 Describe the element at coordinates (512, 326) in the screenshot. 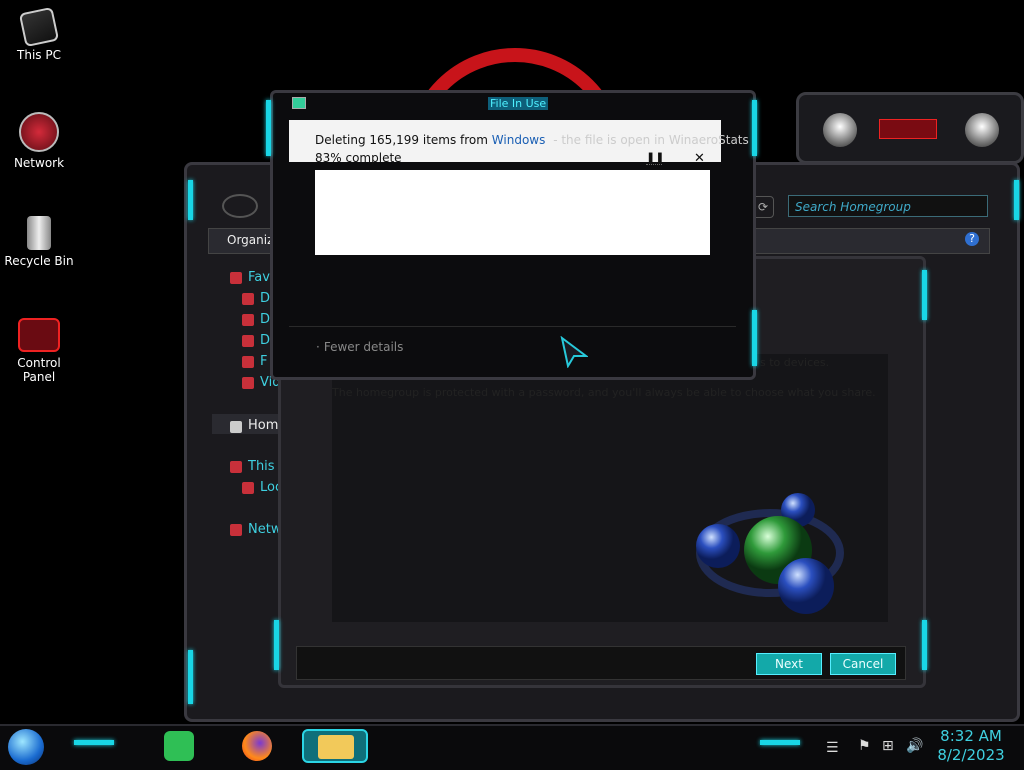

I see `dialog-separator` at that location.